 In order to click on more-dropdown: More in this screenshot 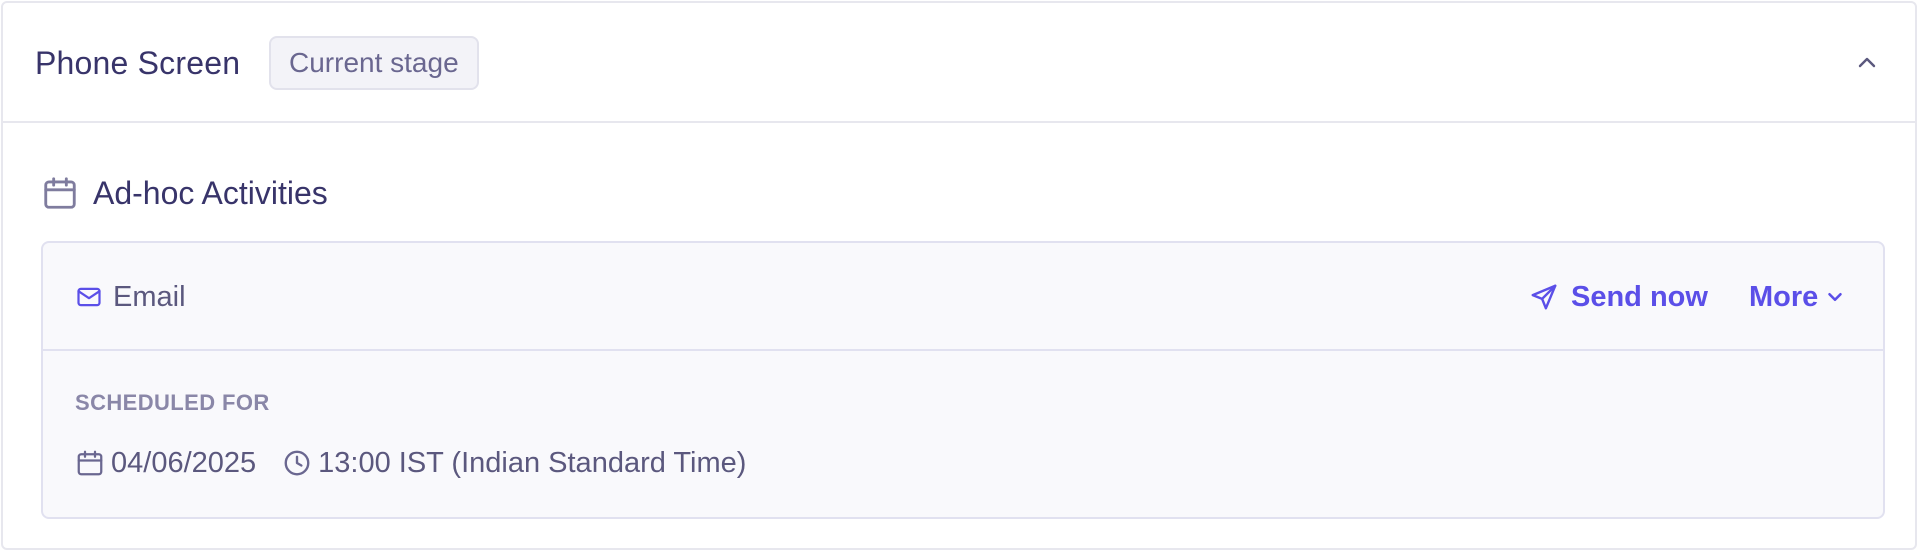, I will do `click(1797, 297)`.